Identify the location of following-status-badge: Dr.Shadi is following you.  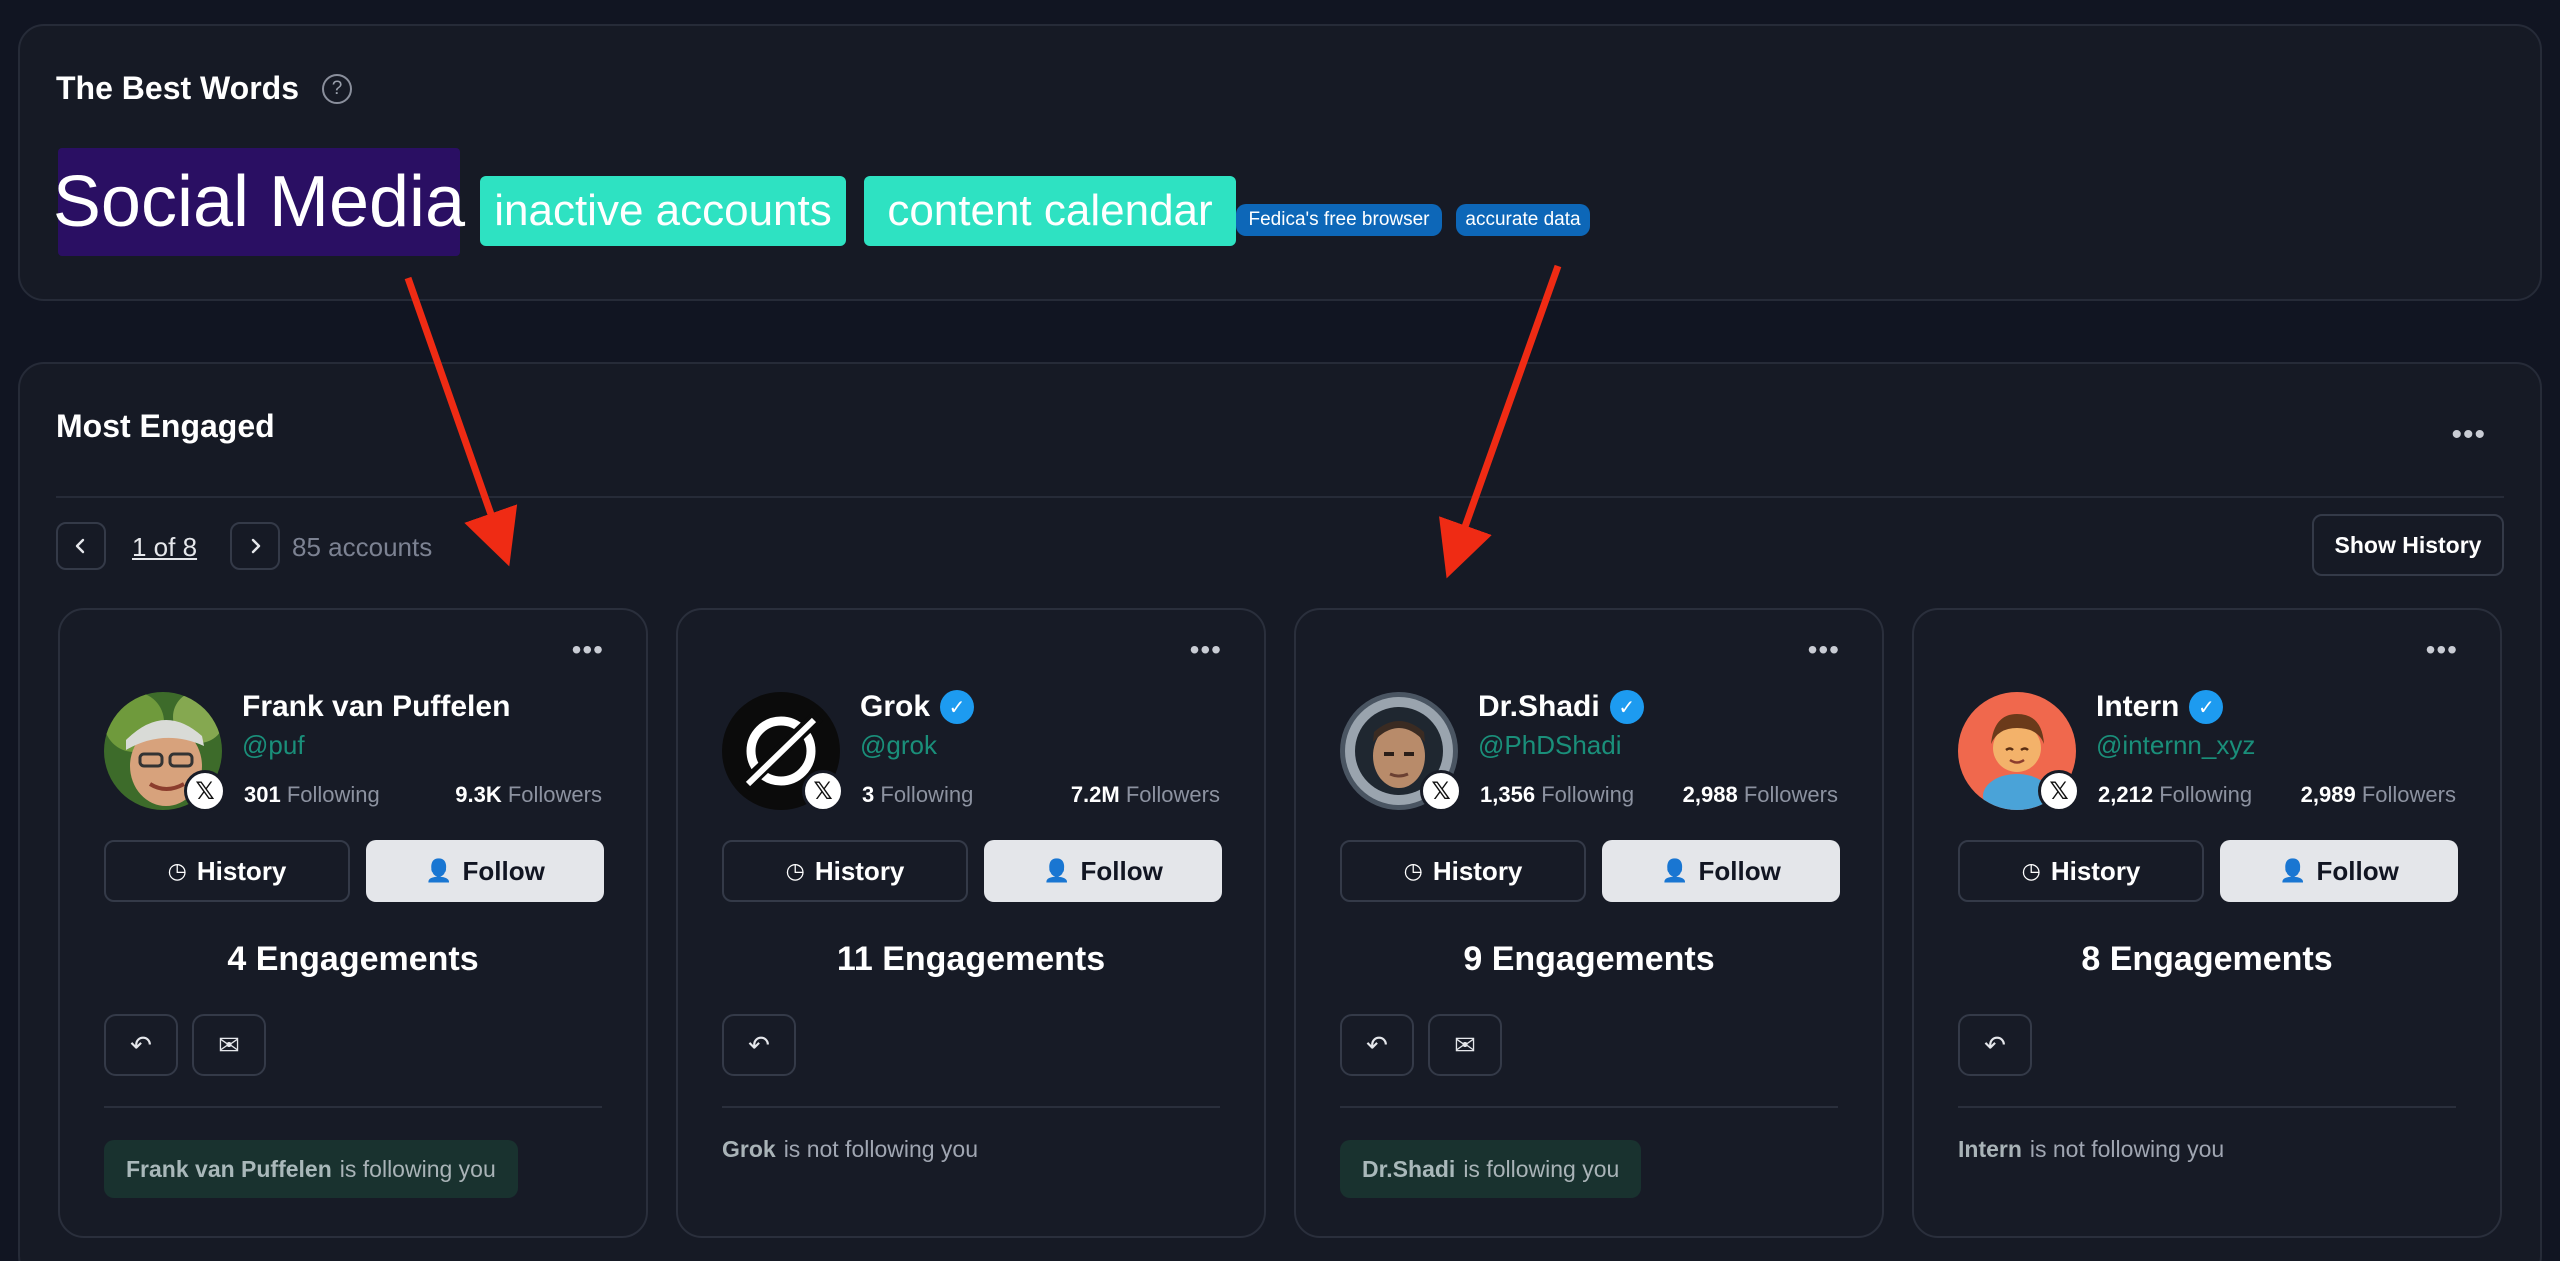
(1491, 1169).